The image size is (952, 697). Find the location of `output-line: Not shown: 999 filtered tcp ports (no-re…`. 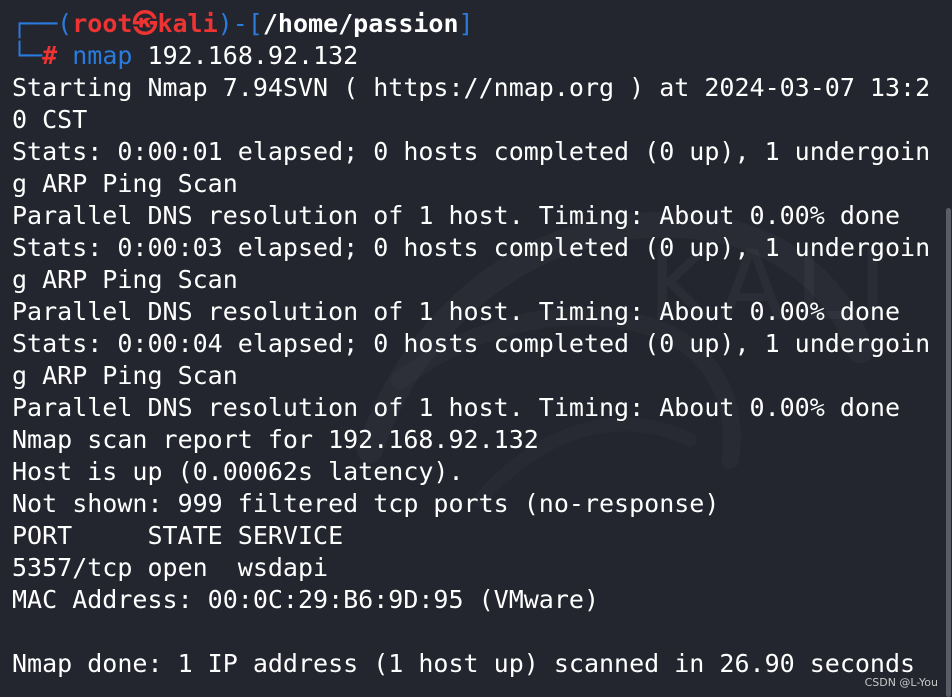

output-line: Not shown: 999 filtered tcp ports (no-re… is located at coordinates (366, 503).